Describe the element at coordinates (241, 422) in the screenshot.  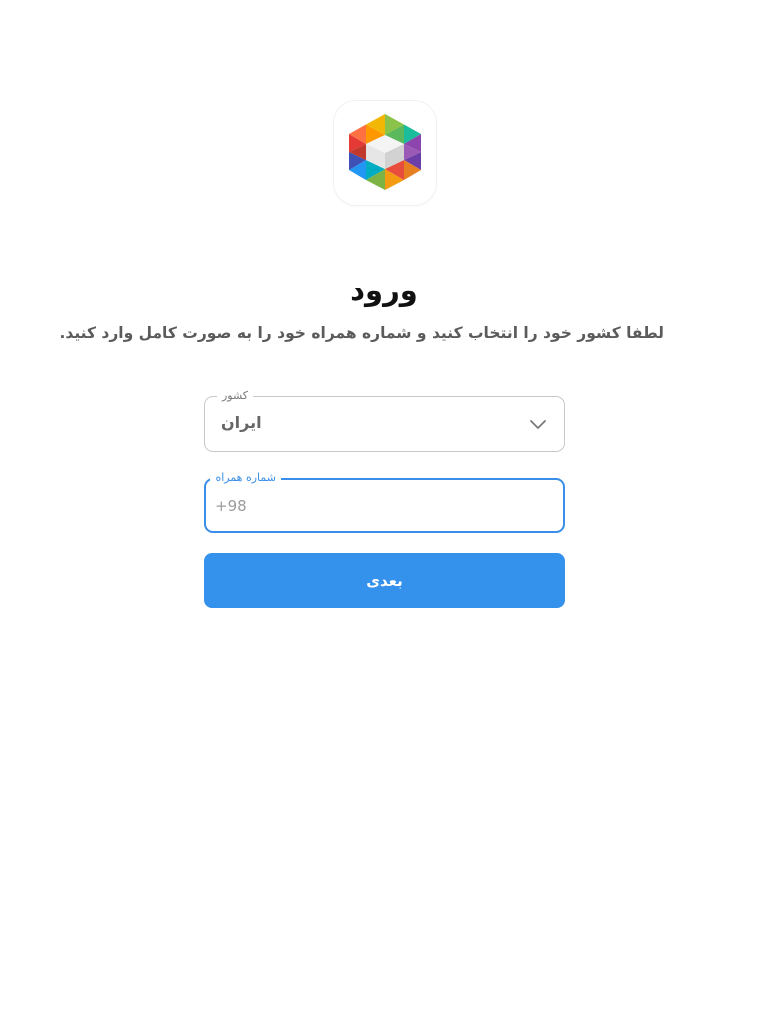
I see `country-selected-value: ایران` at that location.